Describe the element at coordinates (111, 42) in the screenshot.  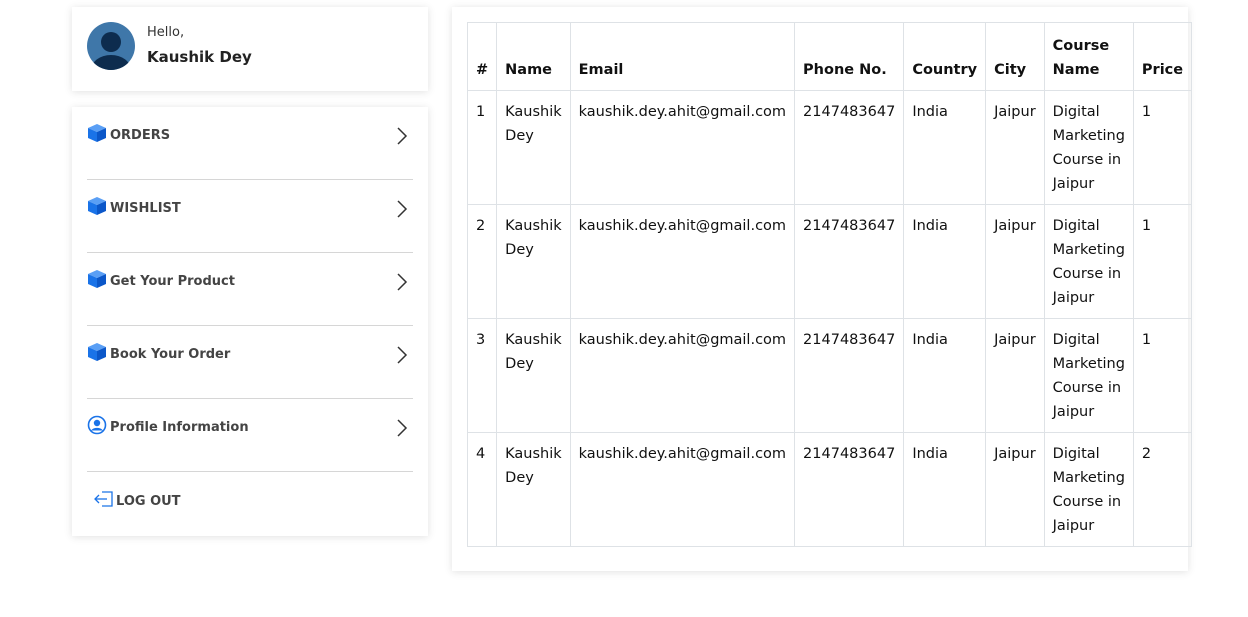
I see `avatar-head` at that location.